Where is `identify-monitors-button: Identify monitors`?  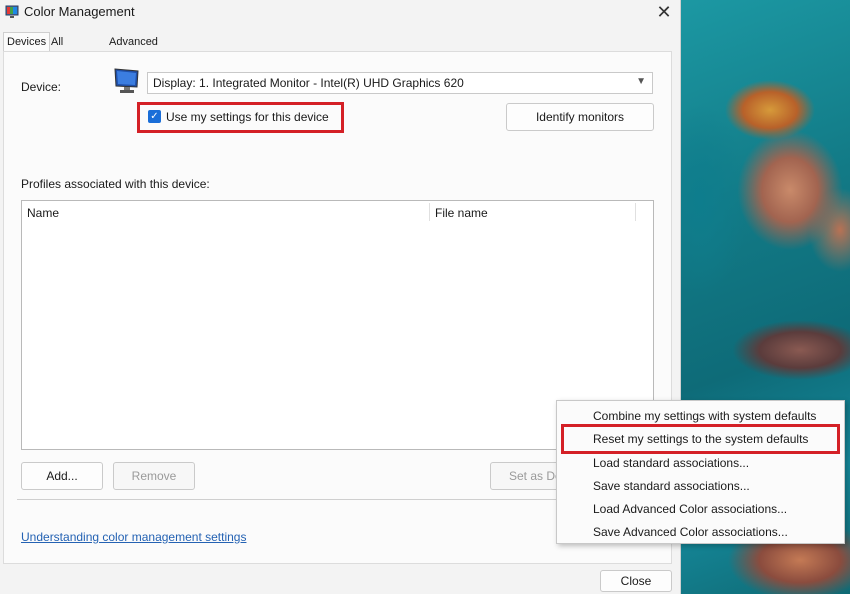
identify-monitors-button: Identify monitors is located at coordinates (580, 117).